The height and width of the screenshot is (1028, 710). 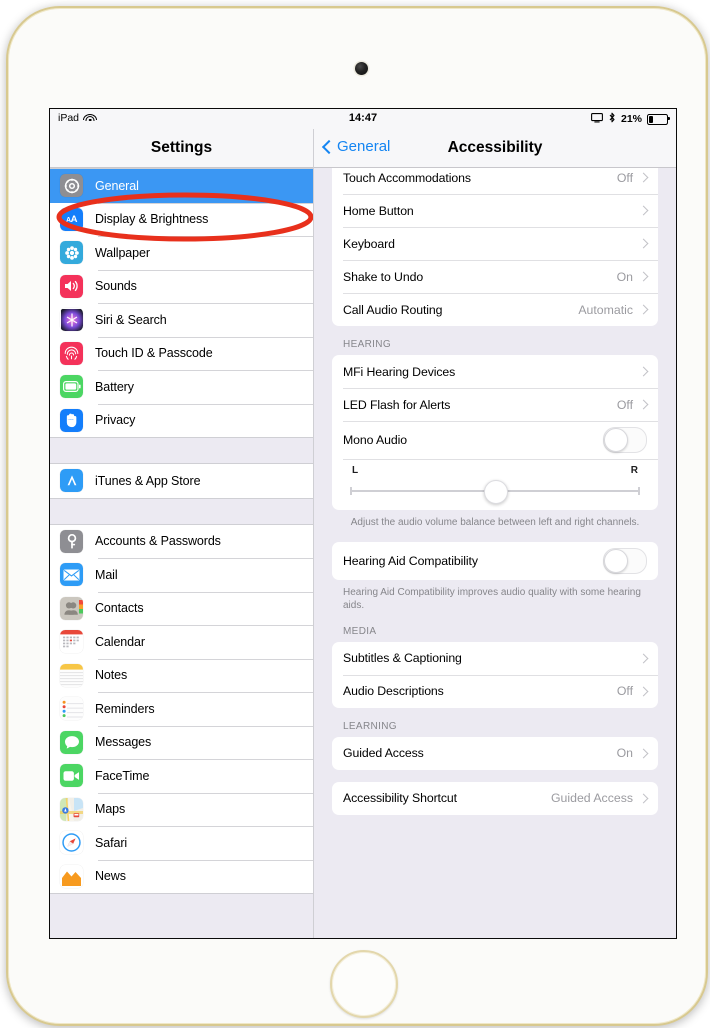 What do you see at coordinates (71, 219) in the screenshot?
I see `text-size-icon: AA` at bounding box center [71, 219].